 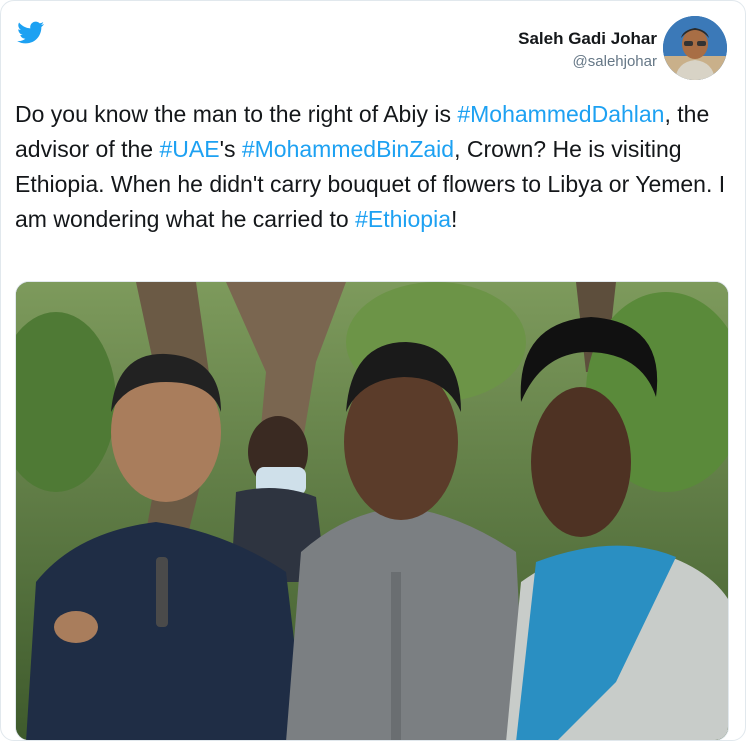 I want to click on tweet-text-segment: !, so click(x=454, y=219).